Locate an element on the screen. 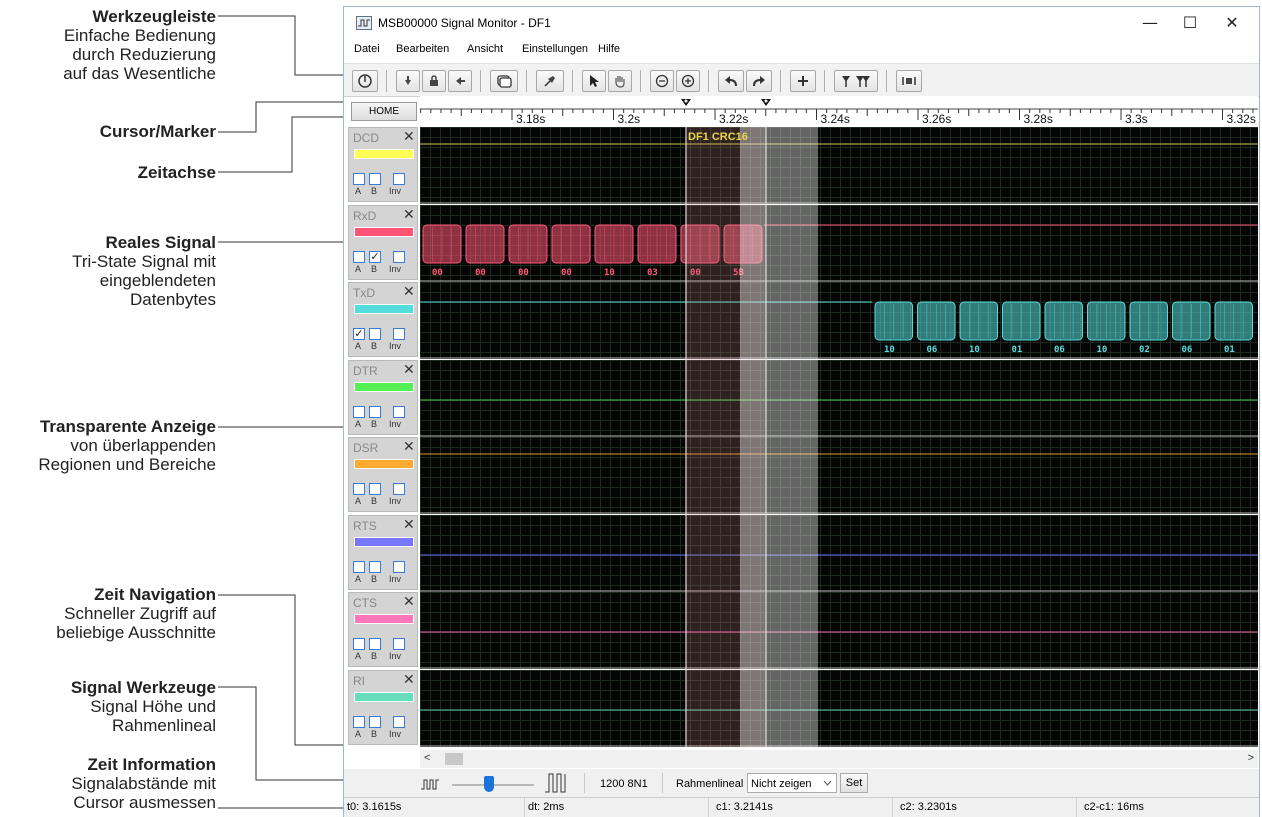  time-ruler: 3.18s 3.2s 3.22s 3.24s 3.26s 3.28s 3.3s 3.32s is located at coordinates (839, 111).